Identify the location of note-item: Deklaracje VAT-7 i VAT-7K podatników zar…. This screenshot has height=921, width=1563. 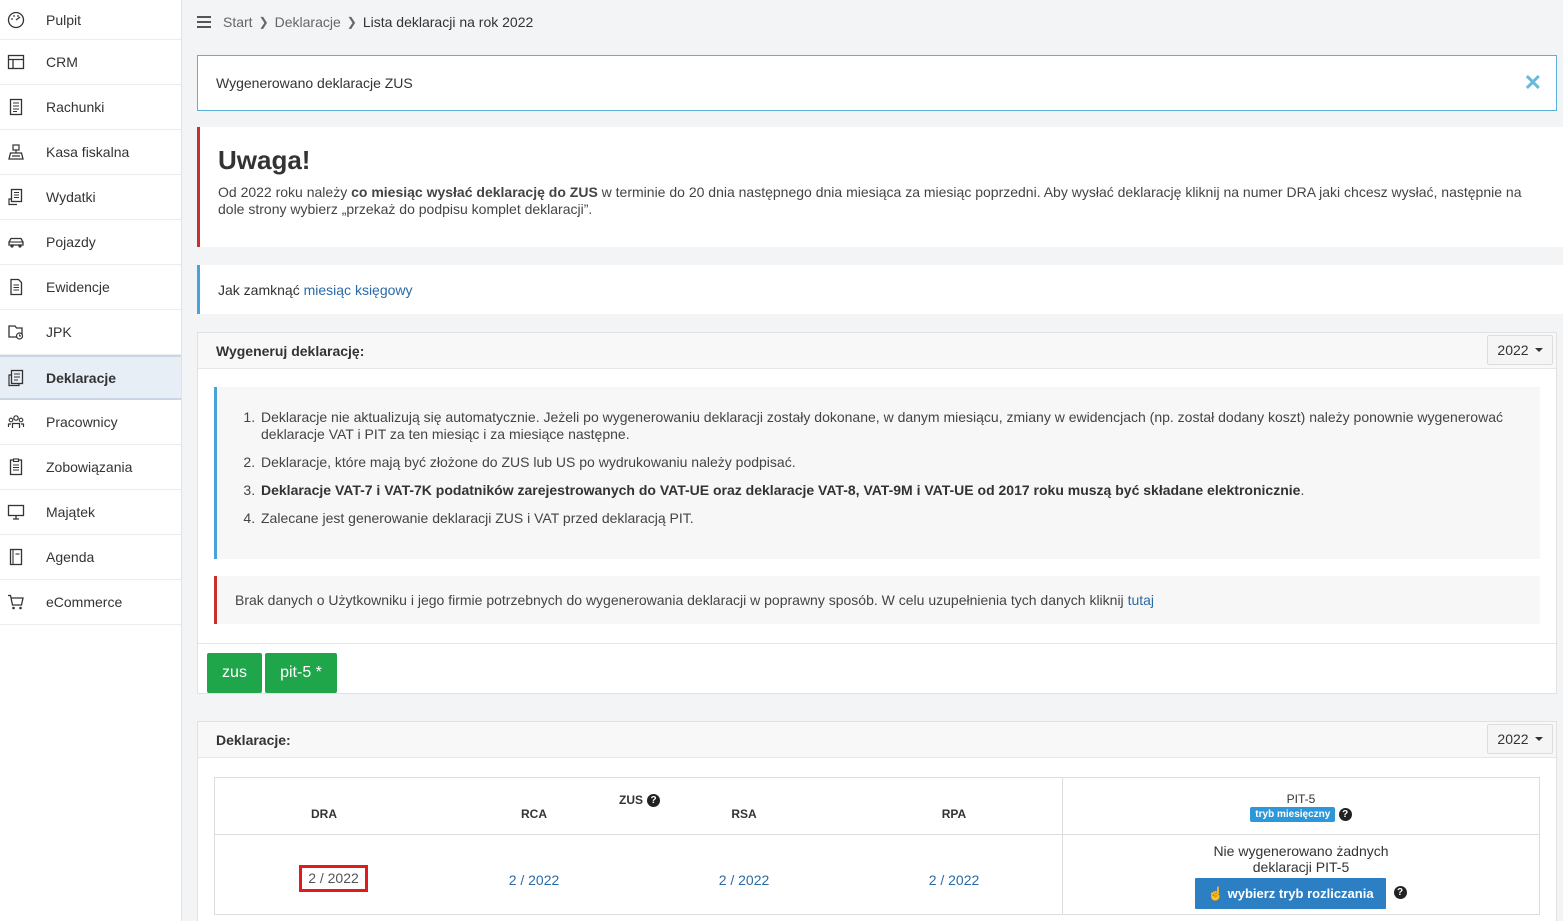
(889, 490).